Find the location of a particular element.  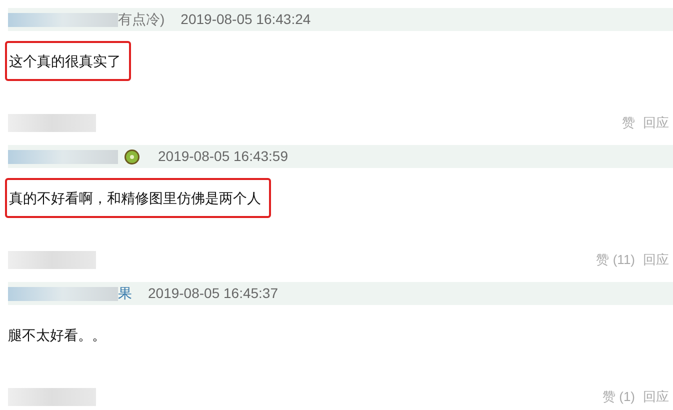

like-link: 赞 is located at coordinates (628, 123).